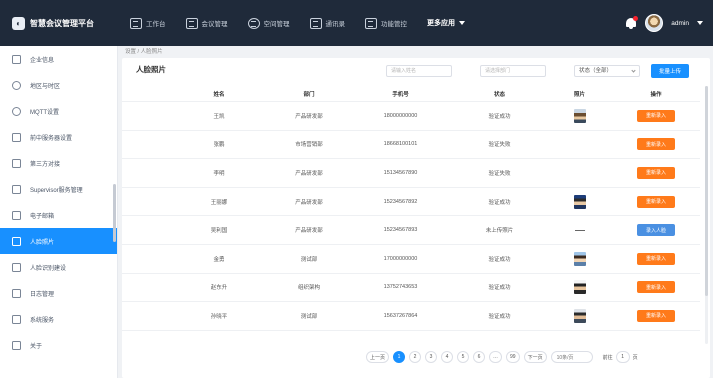  What do you see at coordinates (16, 111) in the screenshot?
I see `gear-icon` at bounding box center [16, 111].